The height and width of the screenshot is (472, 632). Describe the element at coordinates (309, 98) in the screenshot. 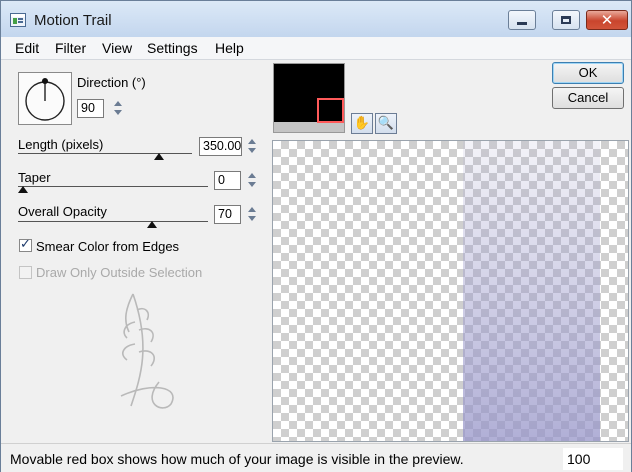

I see `navigator-thumbnail` at that location.